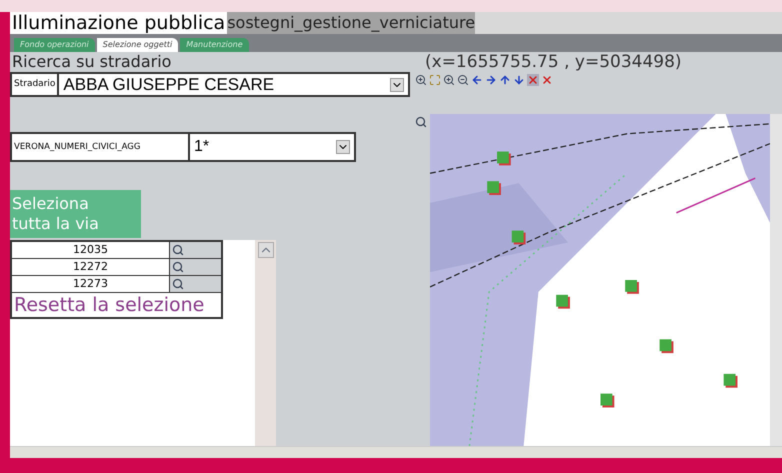  I want to click on street-dropdown: ABBA GIUSEPPE CESARE, so click(233, 84).